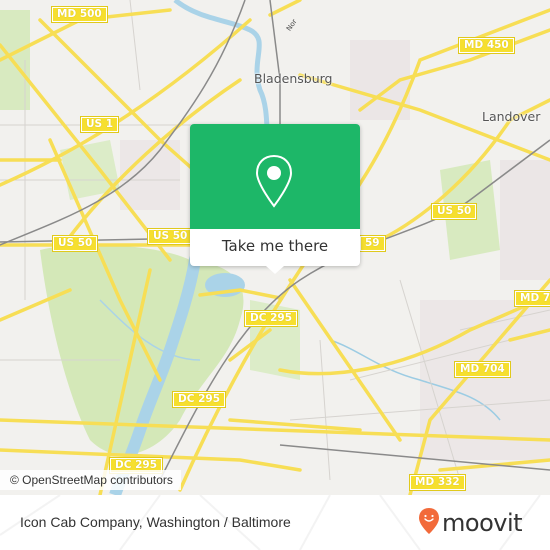 The width and height of the screenshot is (550, 550). Describe the element at coordinates (275, 176) in the screenshot. I see `popup-header` at that location.